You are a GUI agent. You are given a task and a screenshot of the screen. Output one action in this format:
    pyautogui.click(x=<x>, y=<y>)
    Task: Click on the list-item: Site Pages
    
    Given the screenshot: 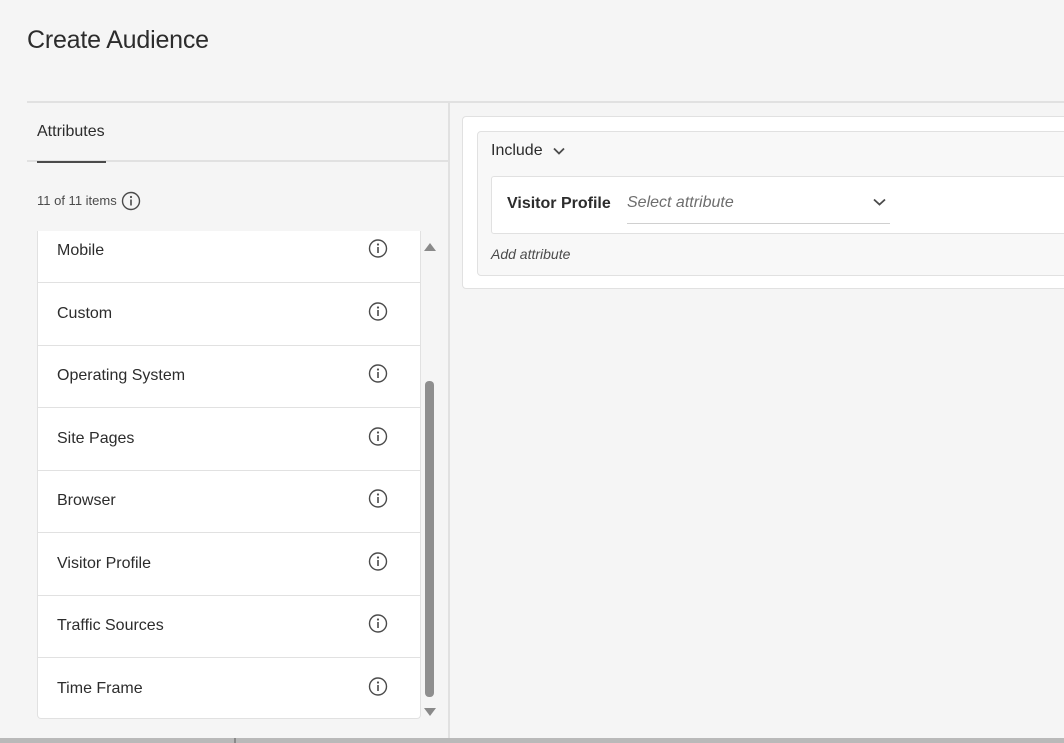 What is the action you would take?
    pyautogui.click(x=229, y=439)
    